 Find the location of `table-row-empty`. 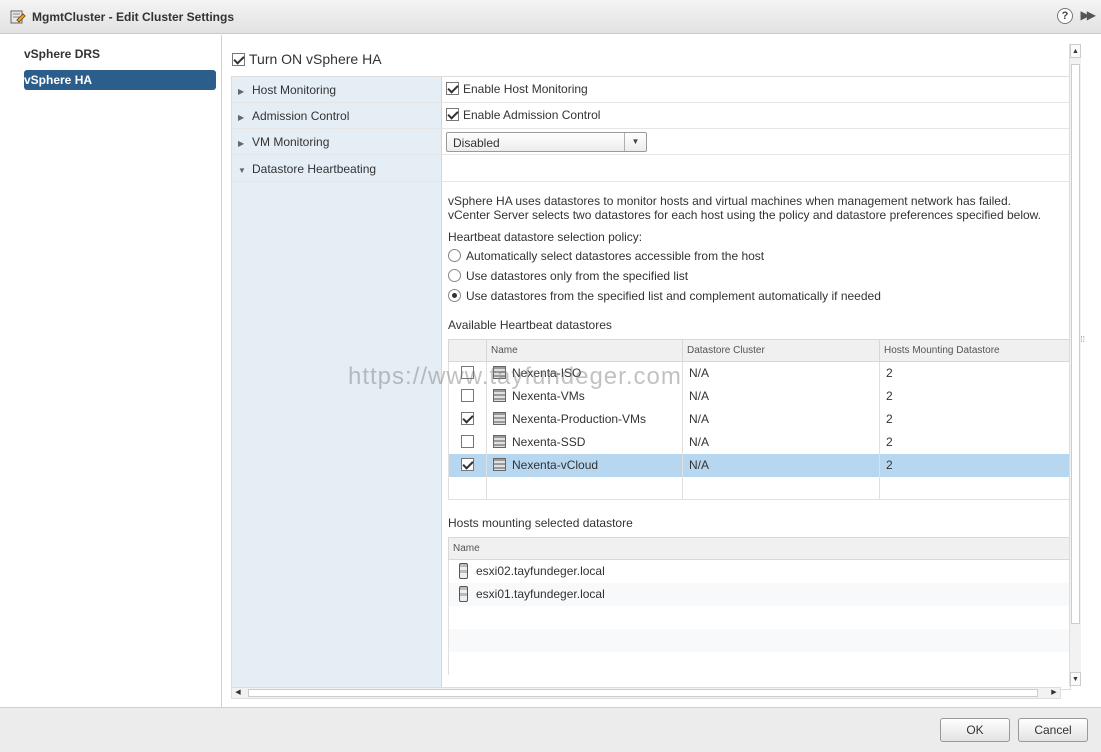

table-row-empty is located at coordinates (759, 488).